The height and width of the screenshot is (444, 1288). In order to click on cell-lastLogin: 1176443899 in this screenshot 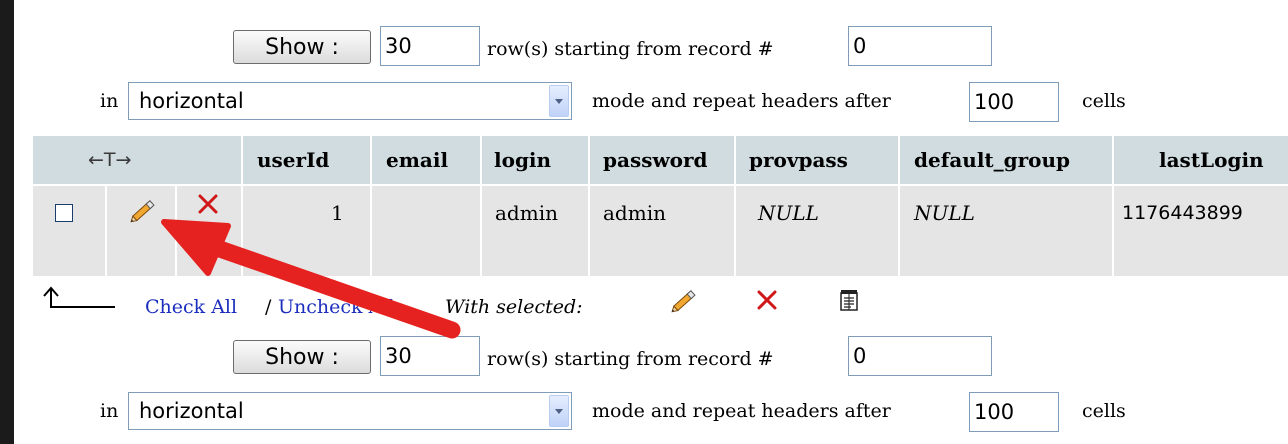, I will do `click(1182, 213)`.